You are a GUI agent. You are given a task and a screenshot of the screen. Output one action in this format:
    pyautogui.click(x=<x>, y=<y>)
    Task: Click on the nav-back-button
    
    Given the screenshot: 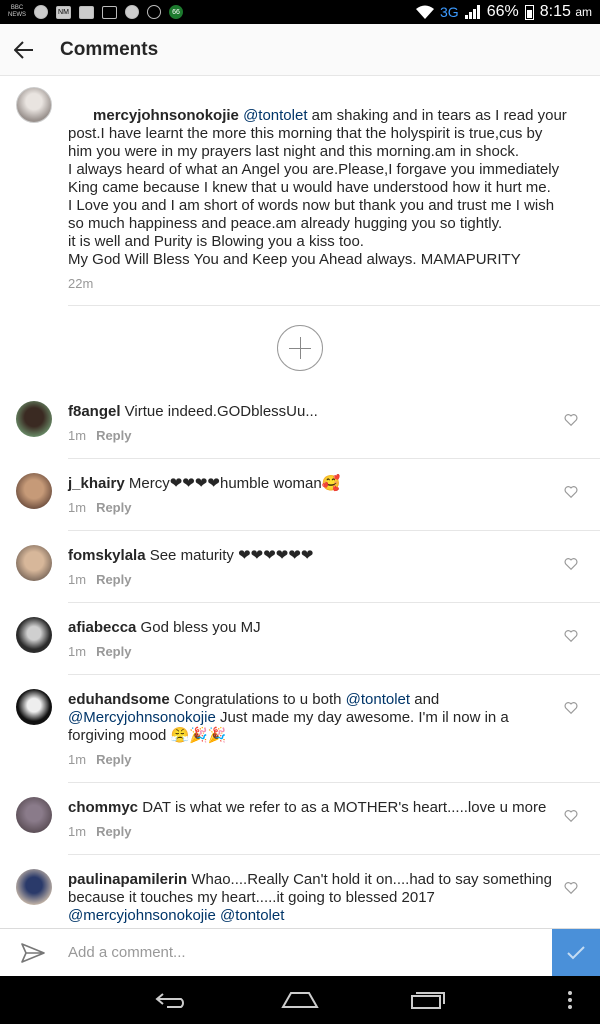 What is the action you would take?
    pyautogui.click(x=172, y=1000)
    